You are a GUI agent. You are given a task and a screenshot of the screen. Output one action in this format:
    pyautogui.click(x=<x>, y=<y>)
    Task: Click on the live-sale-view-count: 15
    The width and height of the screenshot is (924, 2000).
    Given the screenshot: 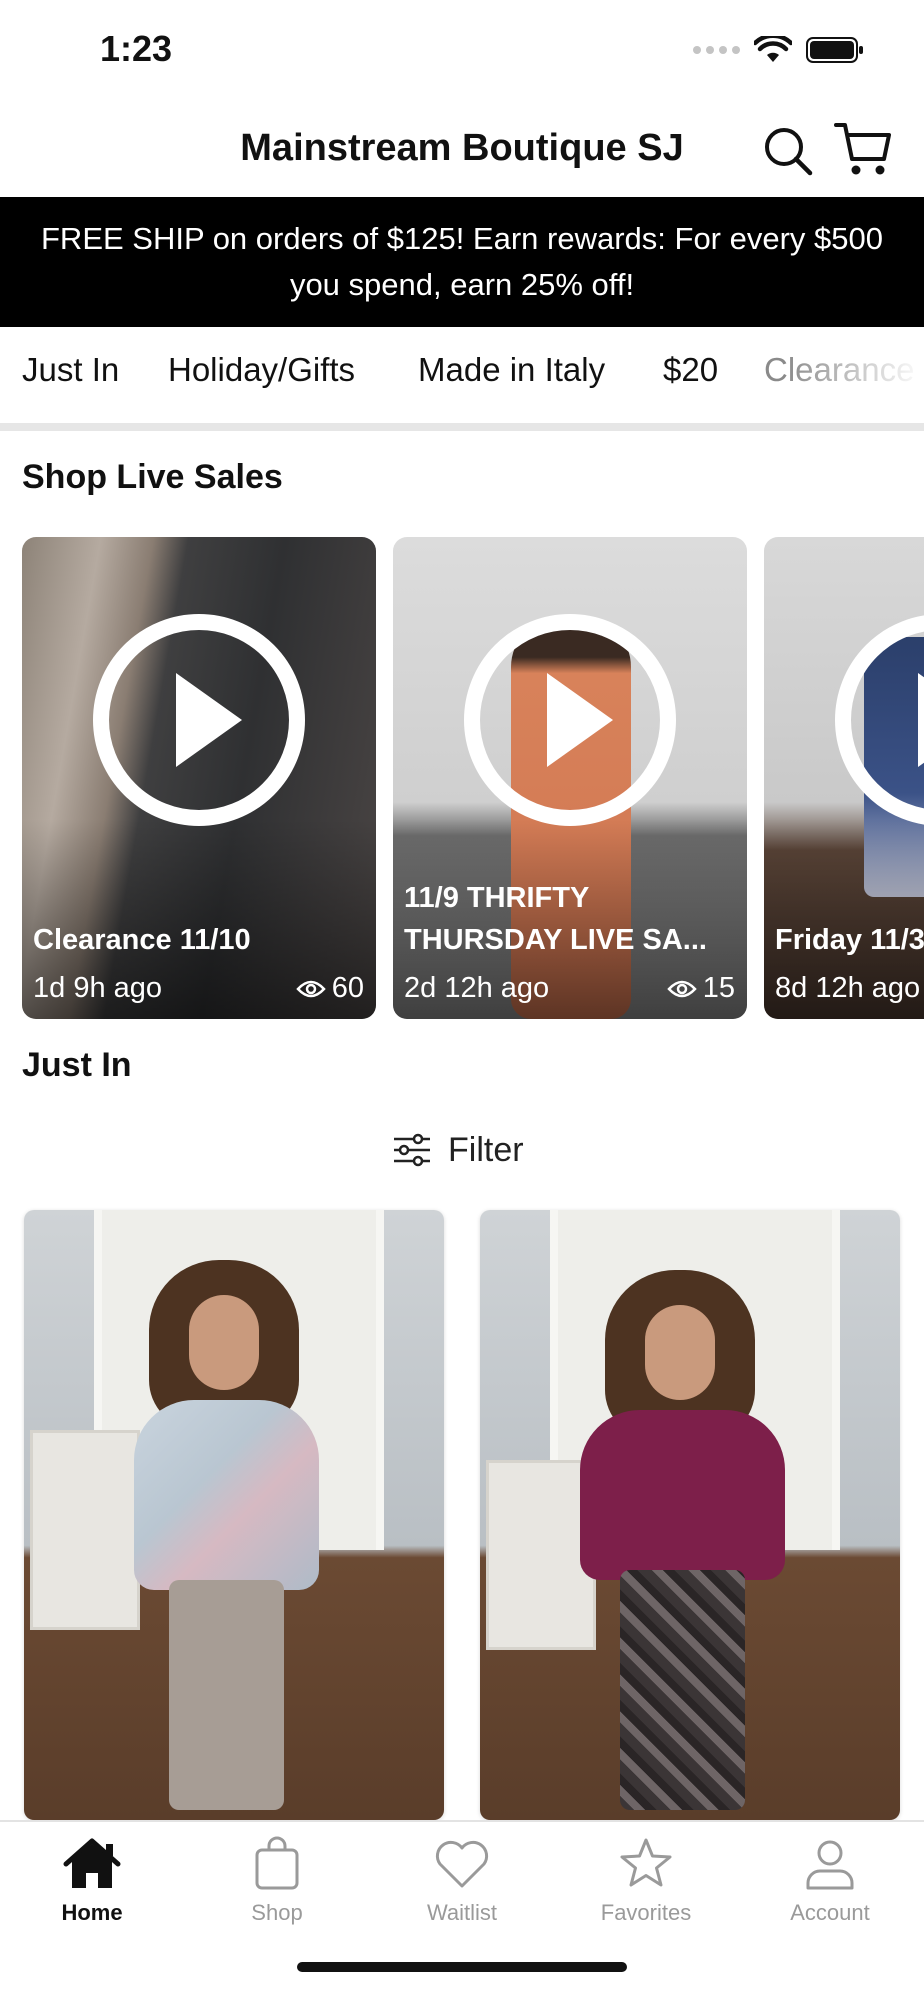 What is the action you would take?
    pyautogui.click(x=718, y=988)
    